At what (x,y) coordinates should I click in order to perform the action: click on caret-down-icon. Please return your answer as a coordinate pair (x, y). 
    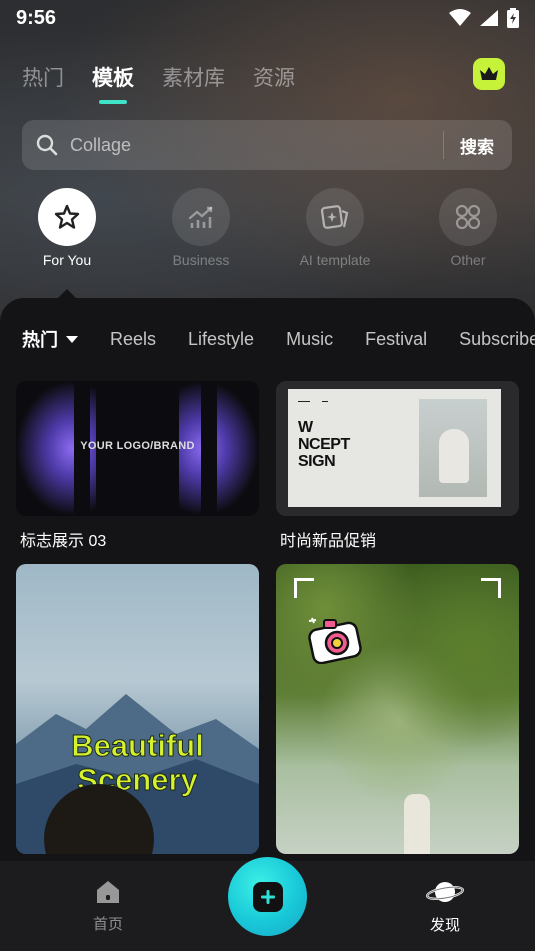
    Looking at the image, I should click on (72, 339).